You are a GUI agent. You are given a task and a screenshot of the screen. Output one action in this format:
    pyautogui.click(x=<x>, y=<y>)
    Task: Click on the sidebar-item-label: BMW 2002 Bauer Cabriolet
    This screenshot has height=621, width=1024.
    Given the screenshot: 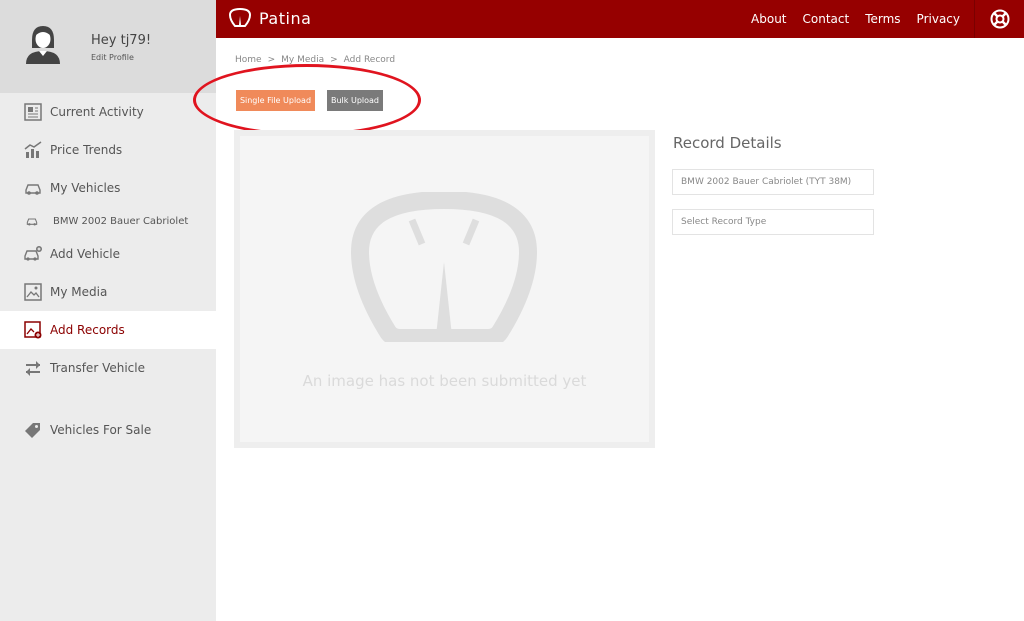 What is the action you would take?
    pyautogui.click(x=121, y=221)
    